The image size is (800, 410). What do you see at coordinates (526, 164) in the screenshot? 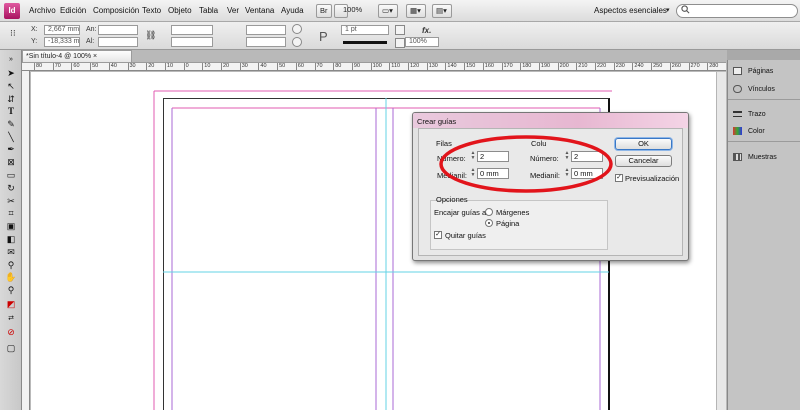
I see `annotation-ellipse` at bounding box center [526, 164].